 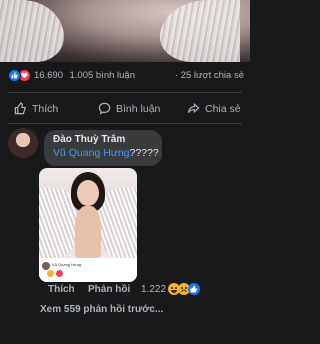 What do you see at coordinates (91, 153) in the screenshot?
I see `mention-link: Vũ Quang Hưng` at bounding box center [91, 153].